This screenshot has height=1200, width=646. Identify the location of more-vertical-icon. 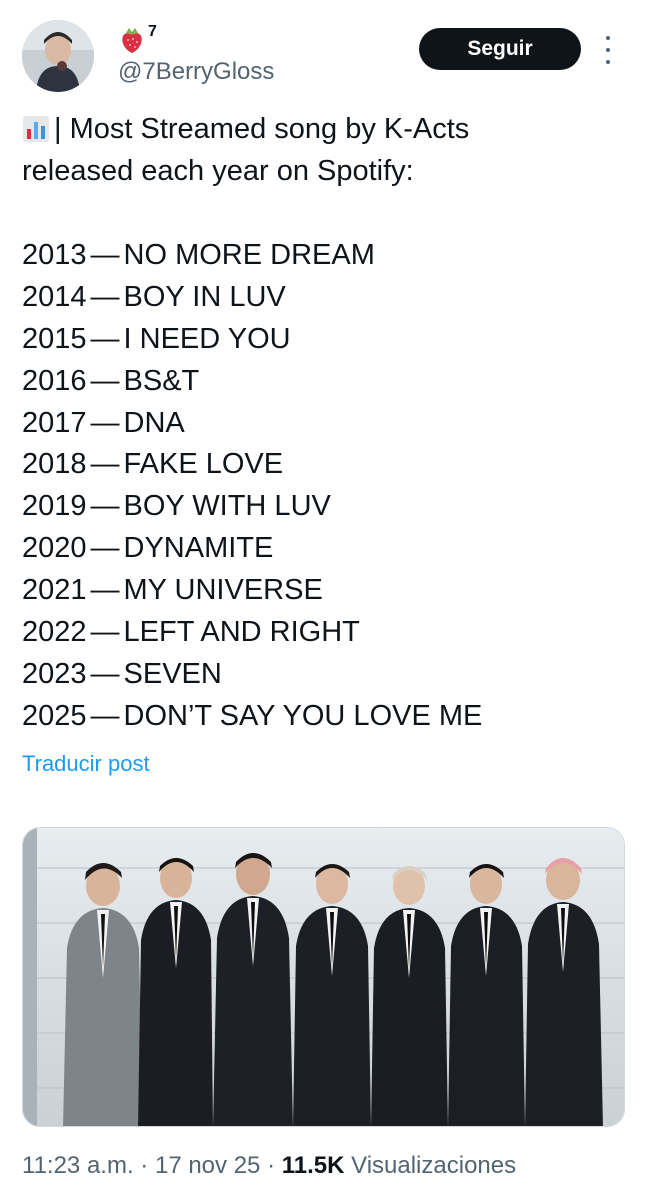
(608, 50).